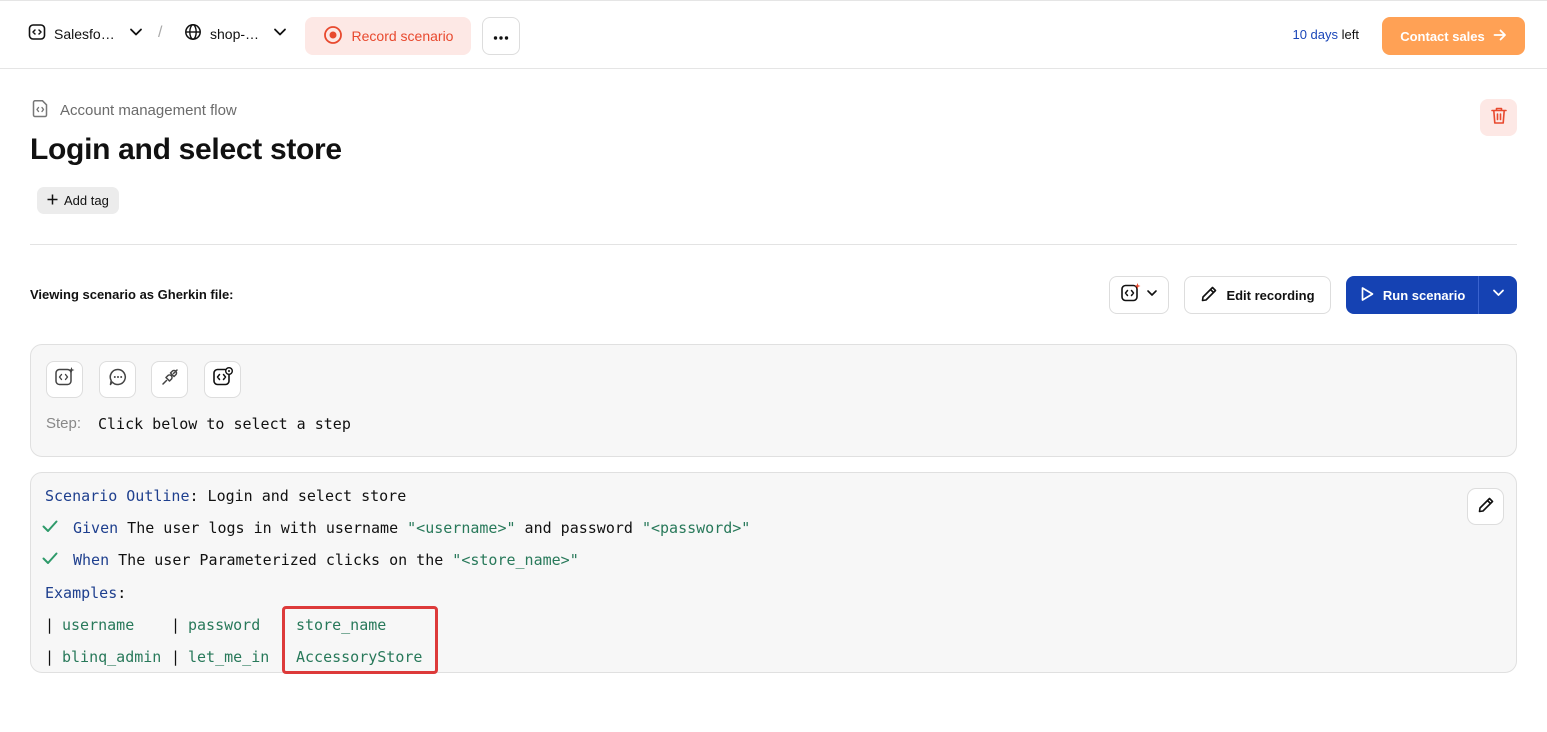  I want to click on run-scenario-group: Run scenario, so click(1431, 295).